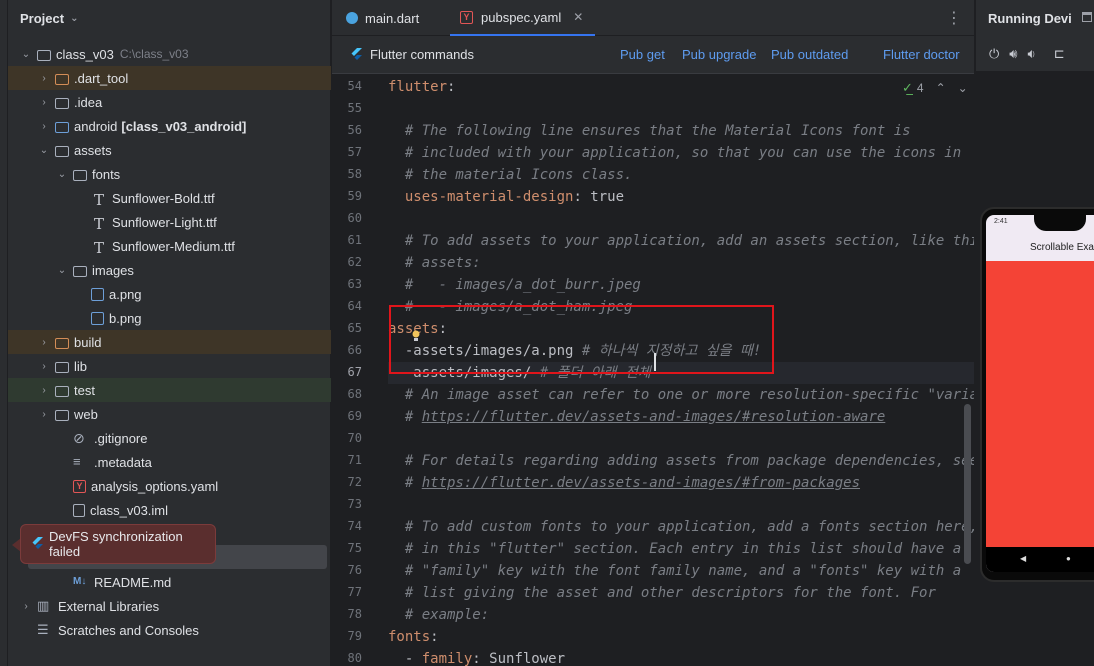  Describe the element at coordinates (422, 54) in the screenshot. I see `flutter-commands-title: Flutter commands` at that location.